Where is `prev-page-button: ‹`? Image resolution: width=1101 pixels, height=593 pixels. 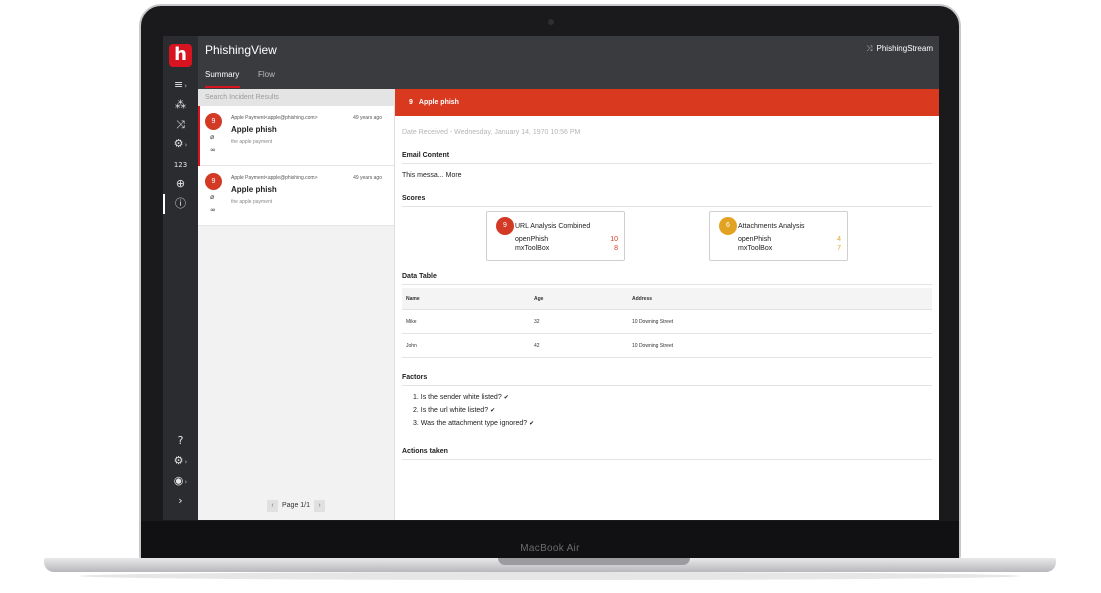
prev-page-button: ‹ is located at coordinates (272, 505).